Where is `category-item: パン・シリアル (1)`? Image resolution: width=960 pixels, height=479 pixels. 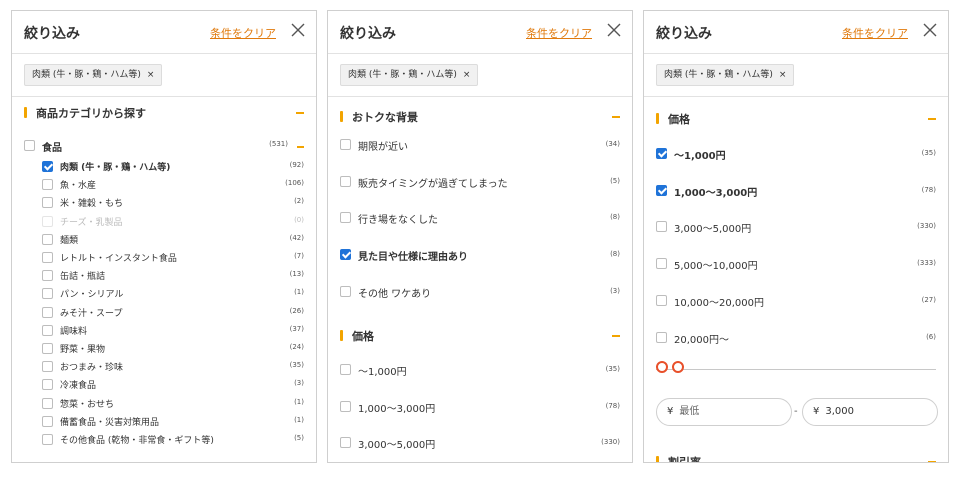 category-item: パン・シリアル (1) is located at coordinates (173, 295).